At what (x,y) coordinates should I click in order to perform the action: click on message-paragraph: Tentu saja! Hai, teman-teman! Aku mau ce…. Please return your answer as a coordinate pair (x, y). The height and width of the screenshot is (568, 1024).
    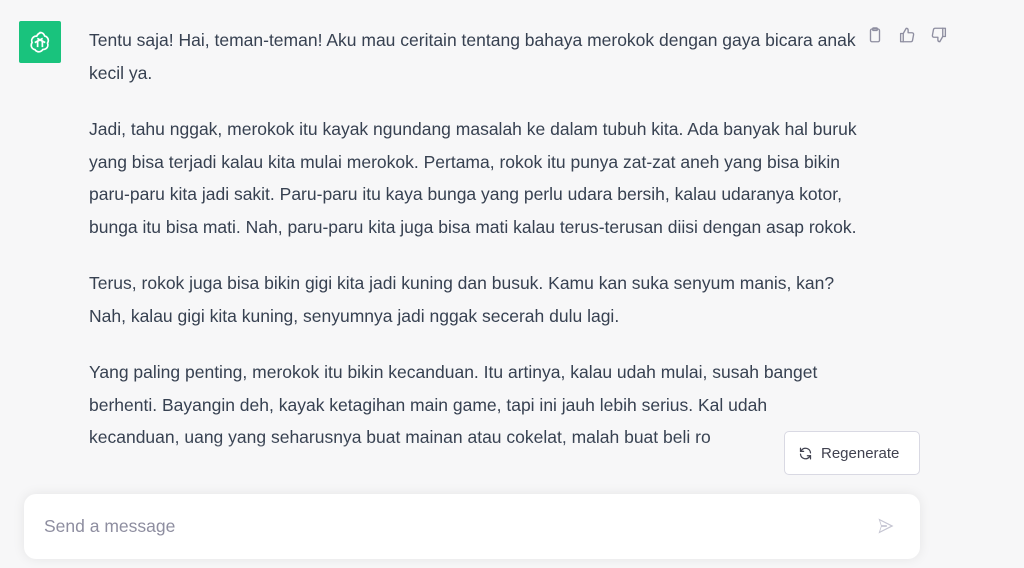
    Looking at the image, I should click on (472, 56).